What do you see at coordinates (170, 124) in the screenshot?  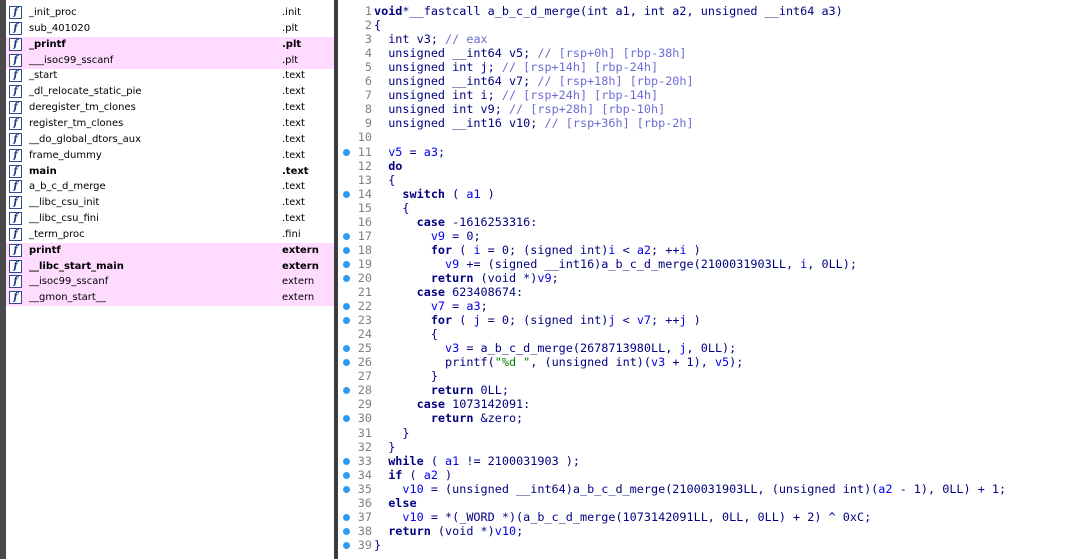 I see `function-row: f register_tm_clones .text` at bounding box center [170, 124].